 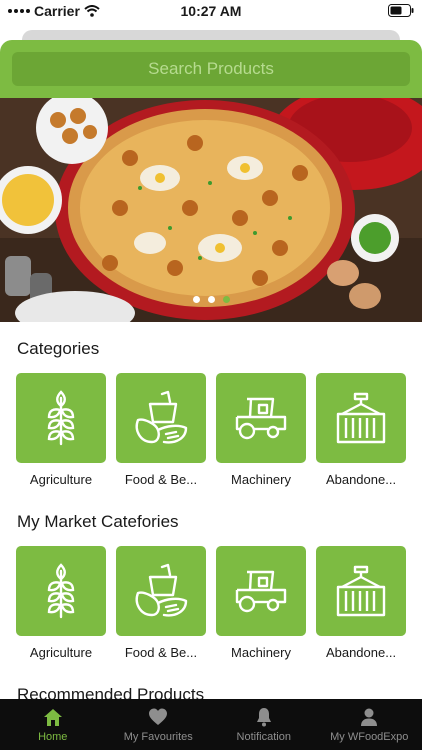 What do you see at coordinates (261, 652) in the screenshot?
I see `market-category-label: Machinery` at bounding box center [261, 652].